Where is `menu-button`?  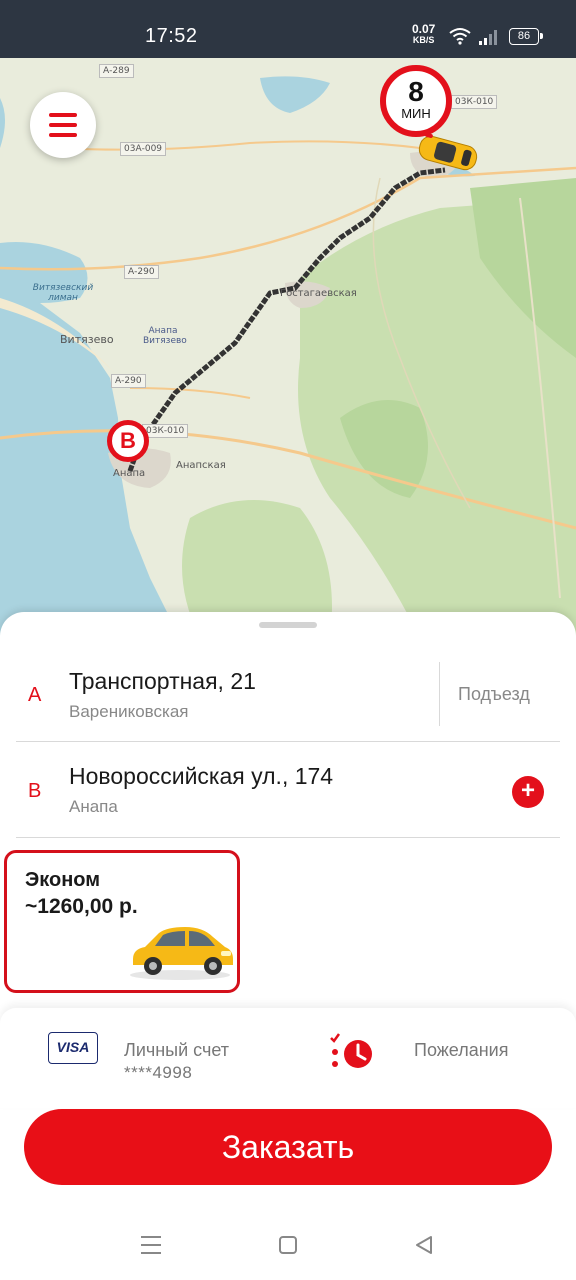
menu-button is located at coordinates (63, 125).